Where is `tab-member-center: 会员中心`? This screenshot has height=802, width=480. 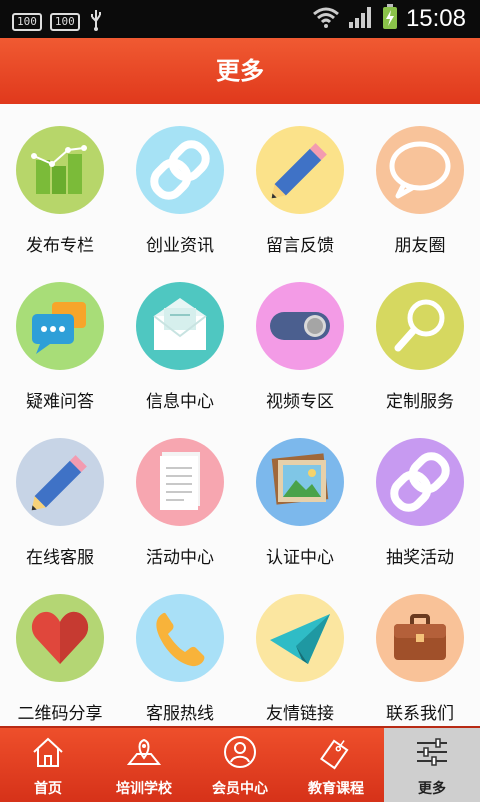
tab-member-center: 会员中心 is located at coordinates (240, 765).